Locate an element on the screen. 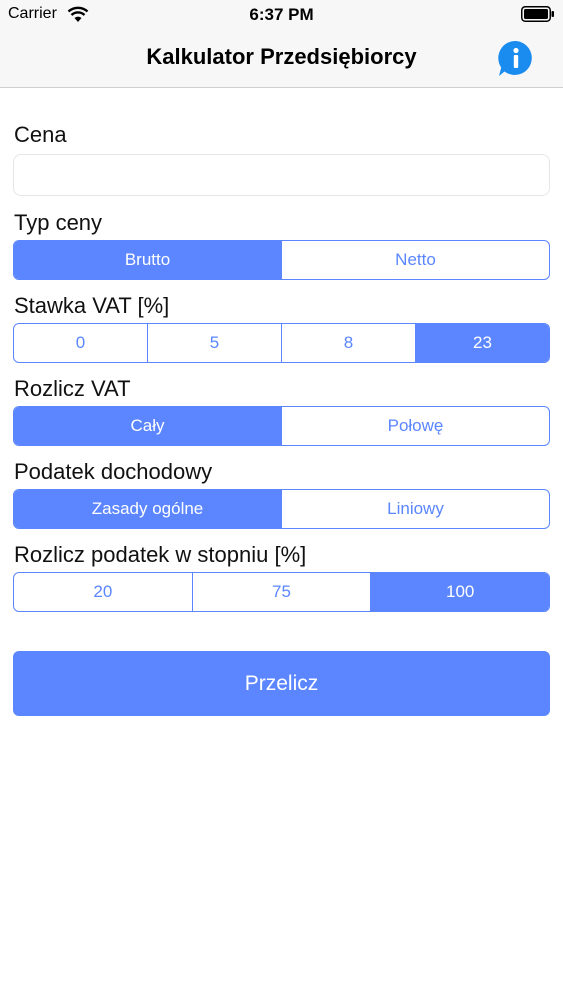  income-tax-control: Zasady ogólne Liniowy is located at coordinates (281, 509).